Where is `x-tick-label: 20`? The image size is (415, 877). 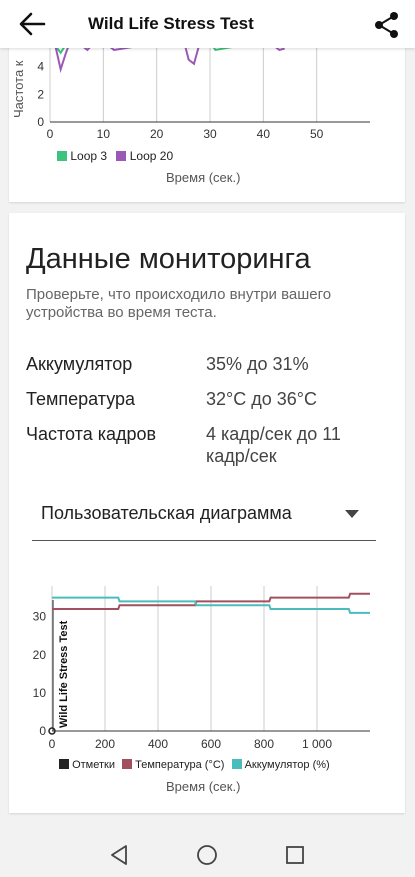
x-tick-label: 20 is located at coordinates (157, 134).